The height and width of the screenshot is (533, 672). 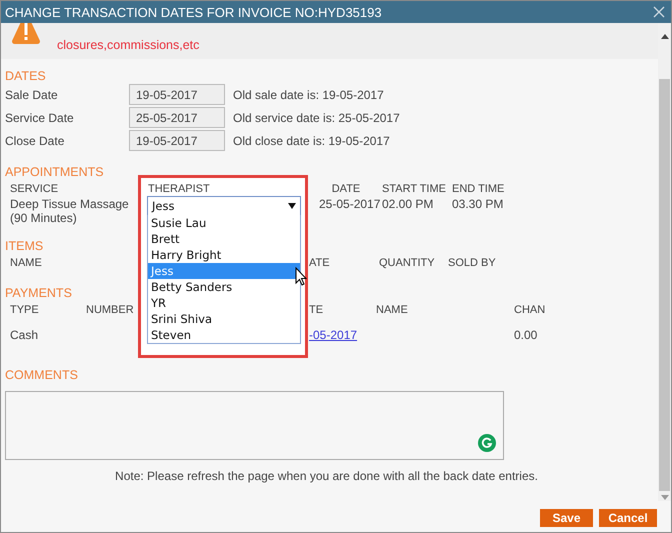 I want to click on save-button: Save, so click(x=566, y=518).